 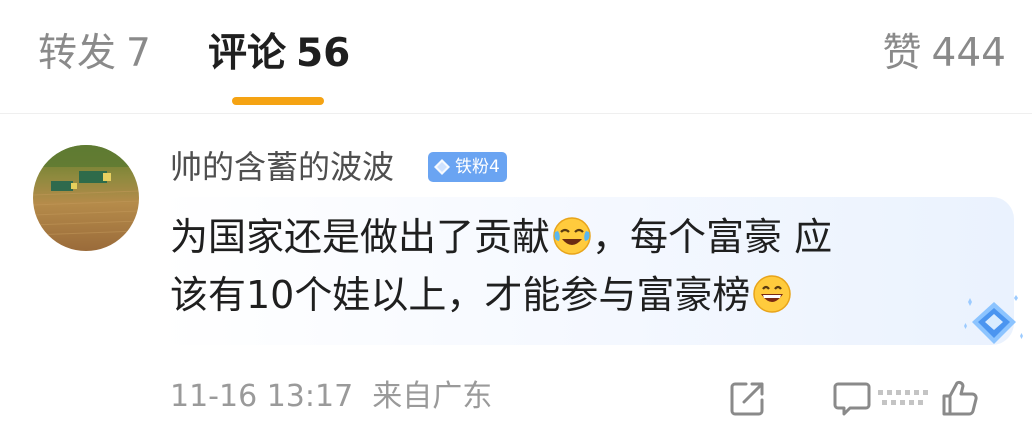 What do you see at coordinates (748, 398) in the screenshot?
I see `share-icon` at bounding box center [748, 398].